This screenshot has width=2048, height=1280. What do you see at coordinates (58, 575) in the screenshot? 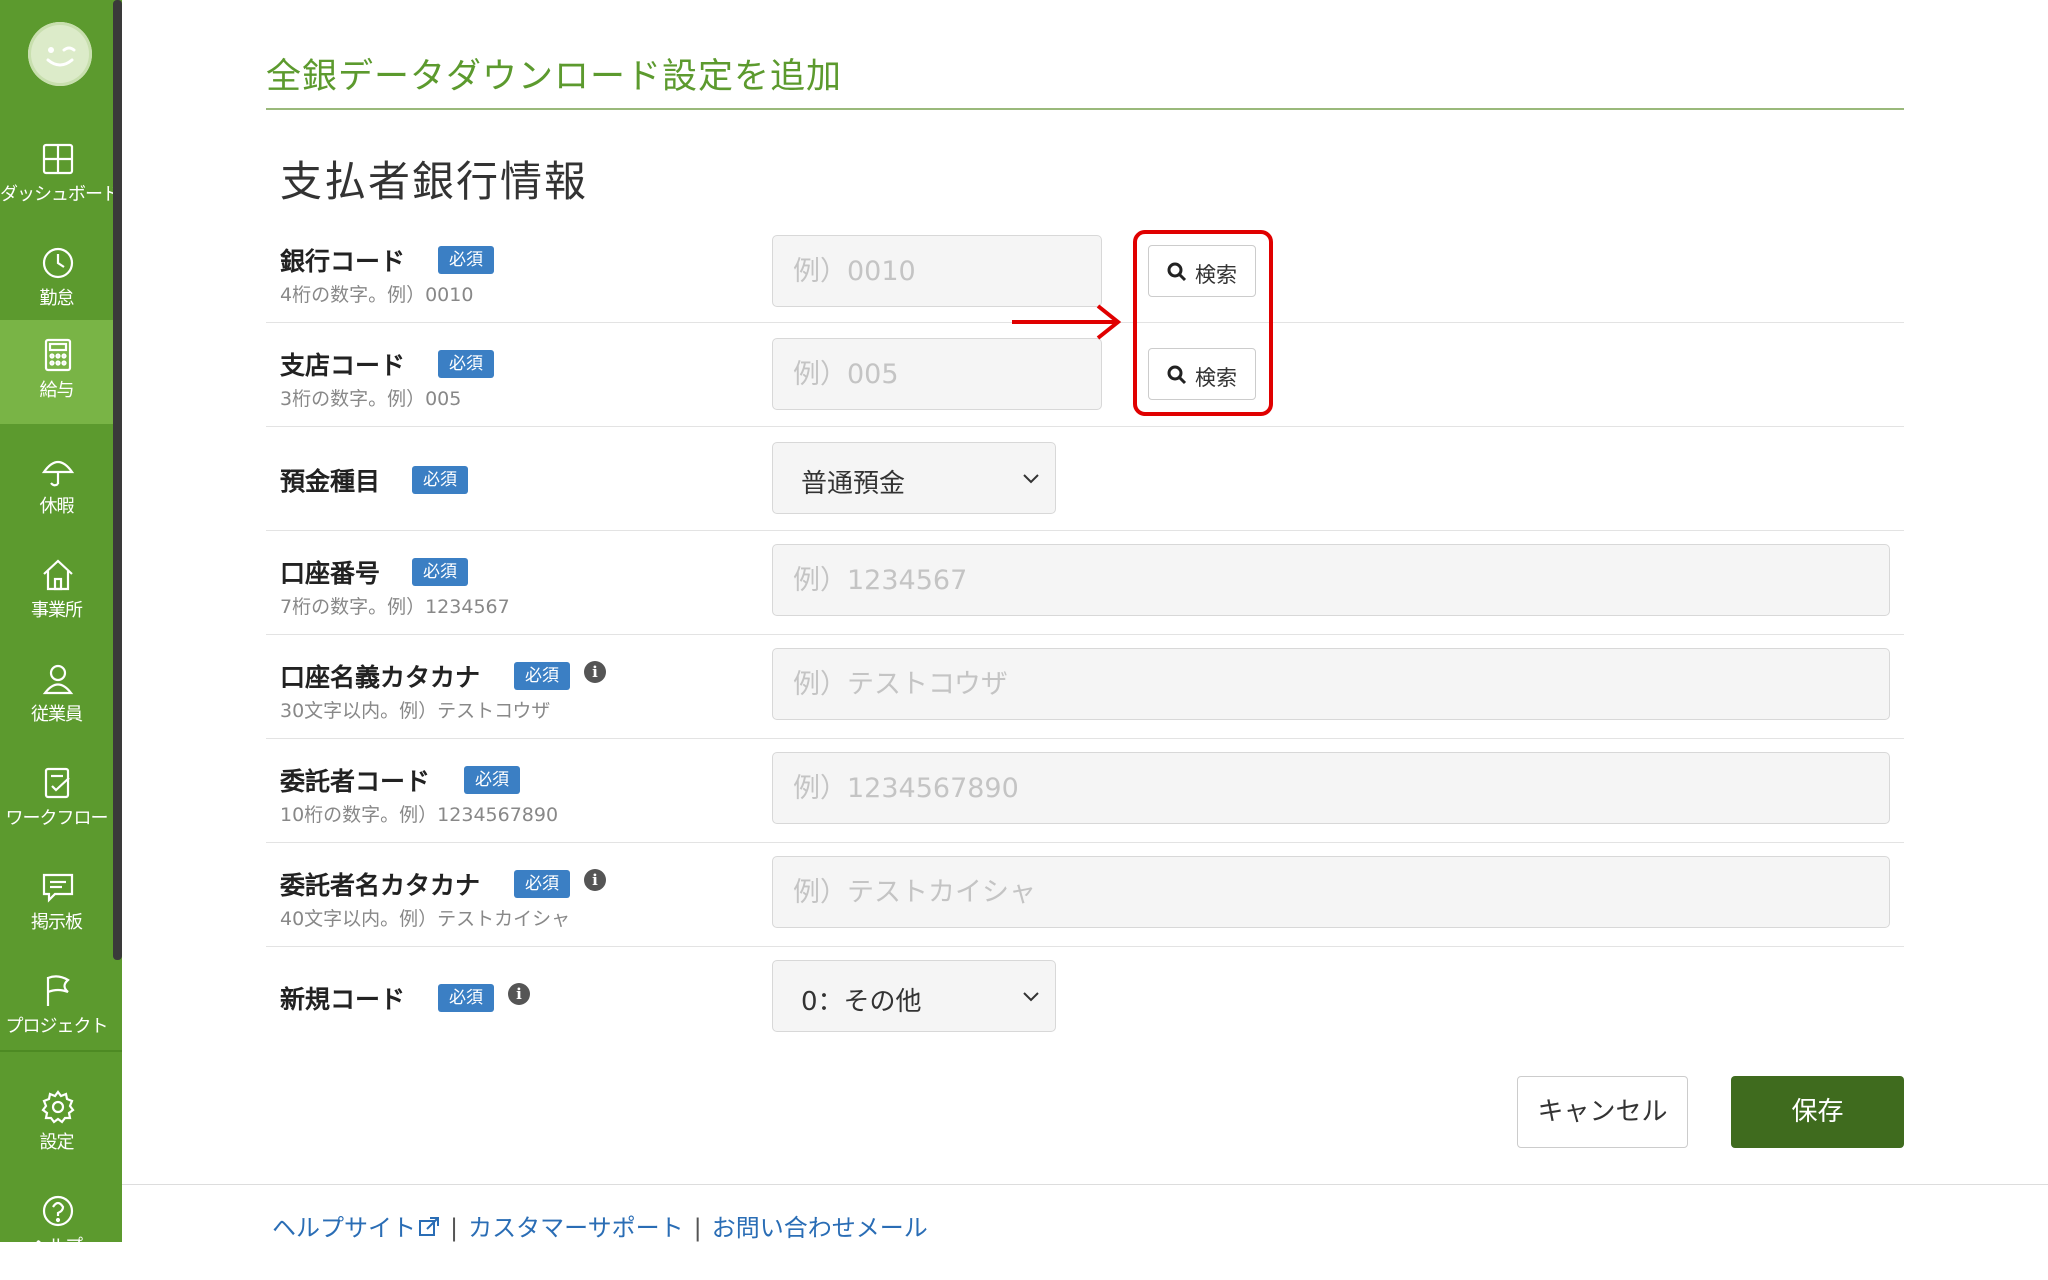
I see `home-icon` at bounding box center [58, 575].